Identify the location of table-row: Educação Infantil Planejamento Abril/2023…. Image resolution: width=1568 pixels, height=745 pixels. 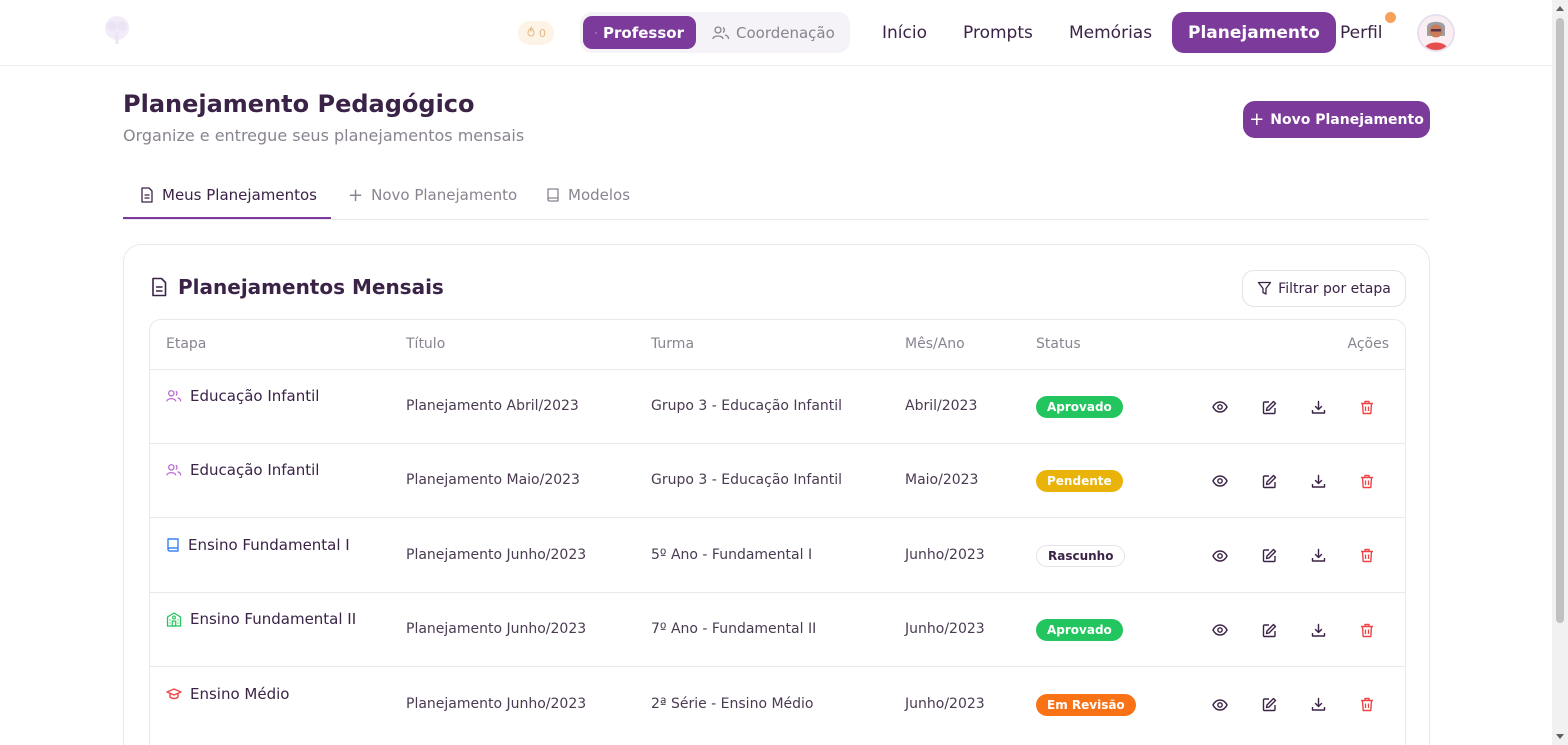
(777, 407).